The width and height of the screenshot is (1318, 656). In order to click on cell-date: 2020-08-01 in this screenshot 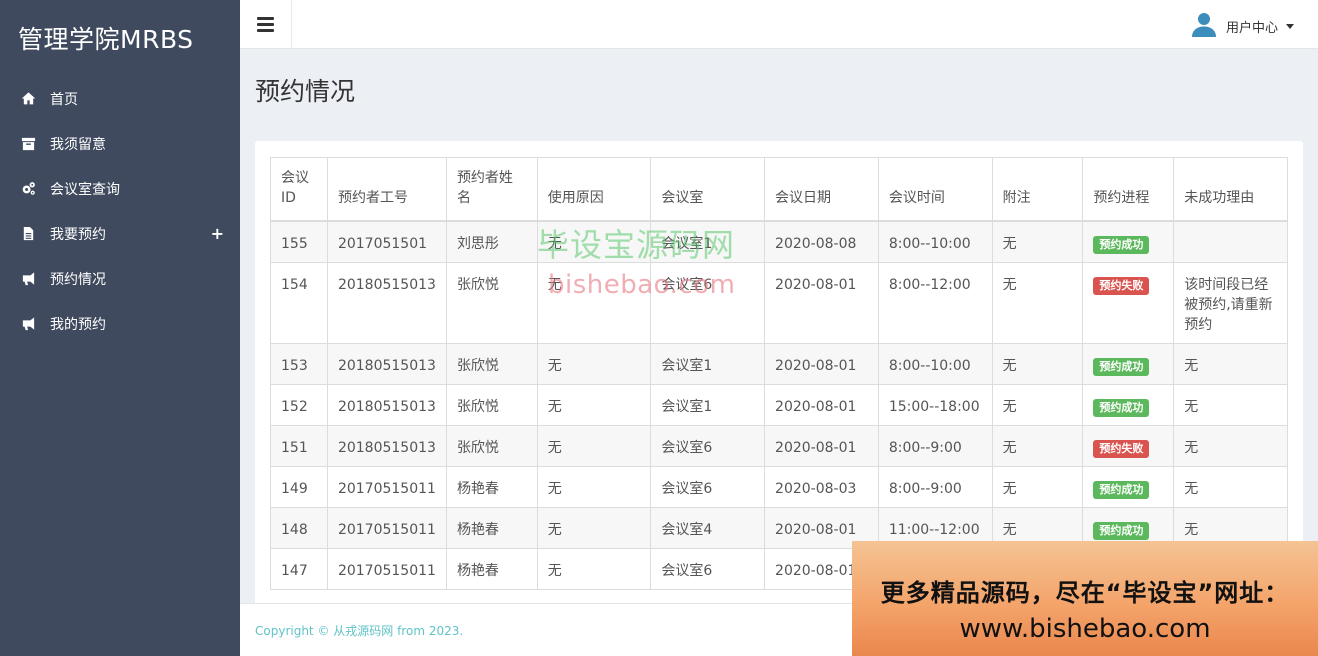, I will do `click(821, 302)`.